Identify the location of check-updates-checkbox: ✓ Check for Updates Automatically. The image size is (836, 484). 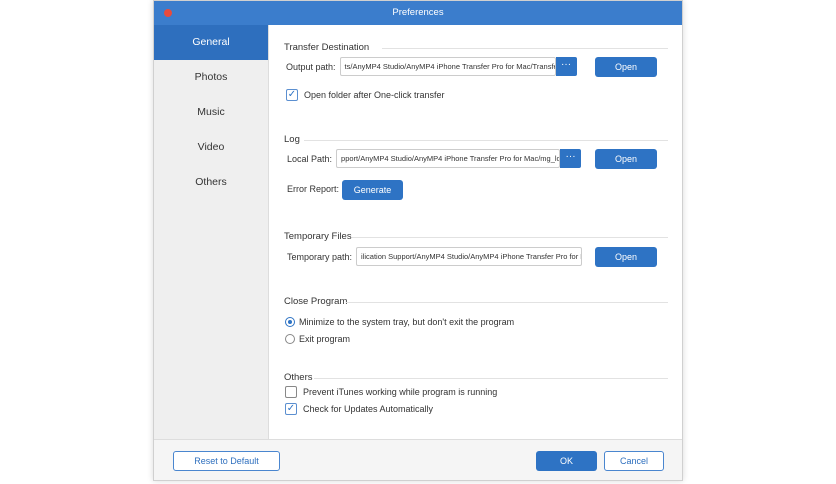
(359, 409).